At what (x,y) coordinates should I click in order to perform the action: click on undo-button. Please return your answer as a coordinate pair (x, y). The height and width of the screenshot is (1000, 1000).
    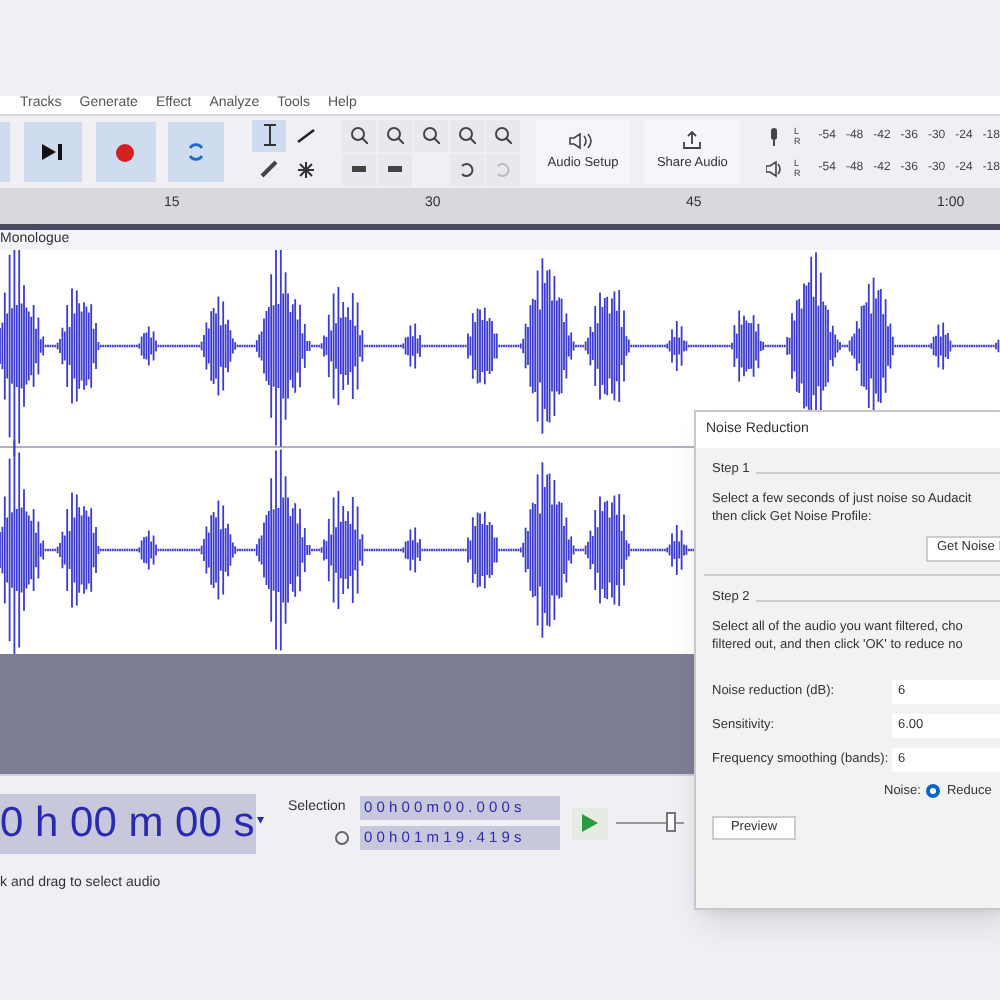
    Looking at the image, I should click on (466, 169).